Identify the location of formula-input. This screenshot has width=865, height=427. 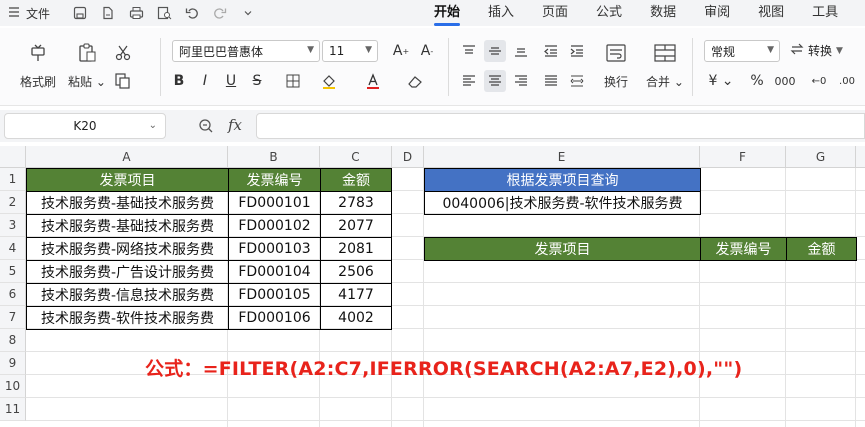
(560, 126).